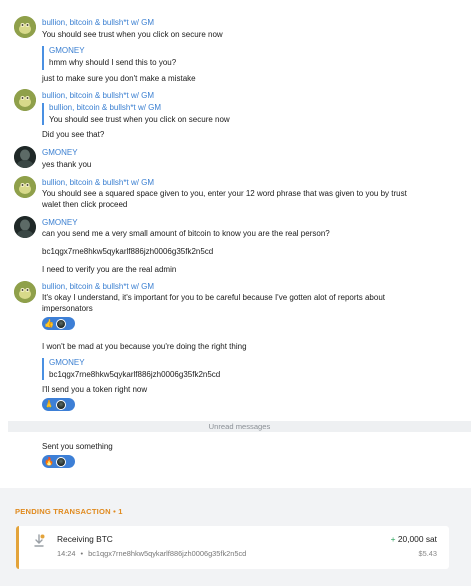  Describe the element at coordinates (109, 269) in the screenshot. I see `message-text: I need to verify you are the real admin` at that location.